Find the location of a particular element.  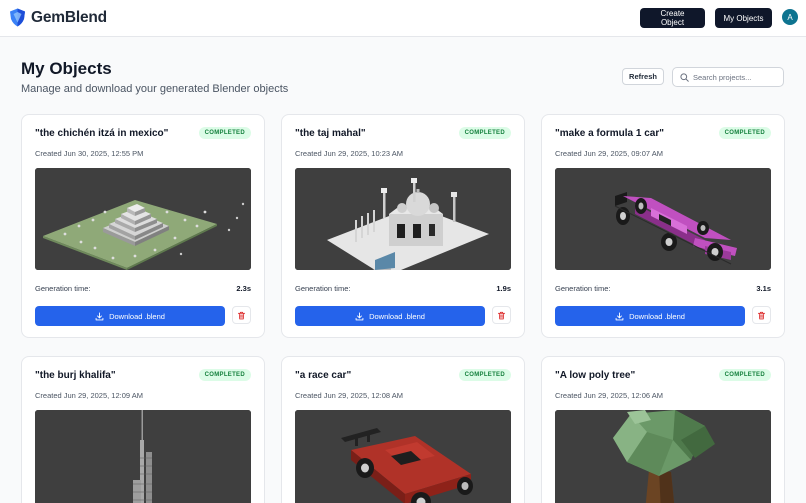

f1-car-render is located at coordinates (663, 219).